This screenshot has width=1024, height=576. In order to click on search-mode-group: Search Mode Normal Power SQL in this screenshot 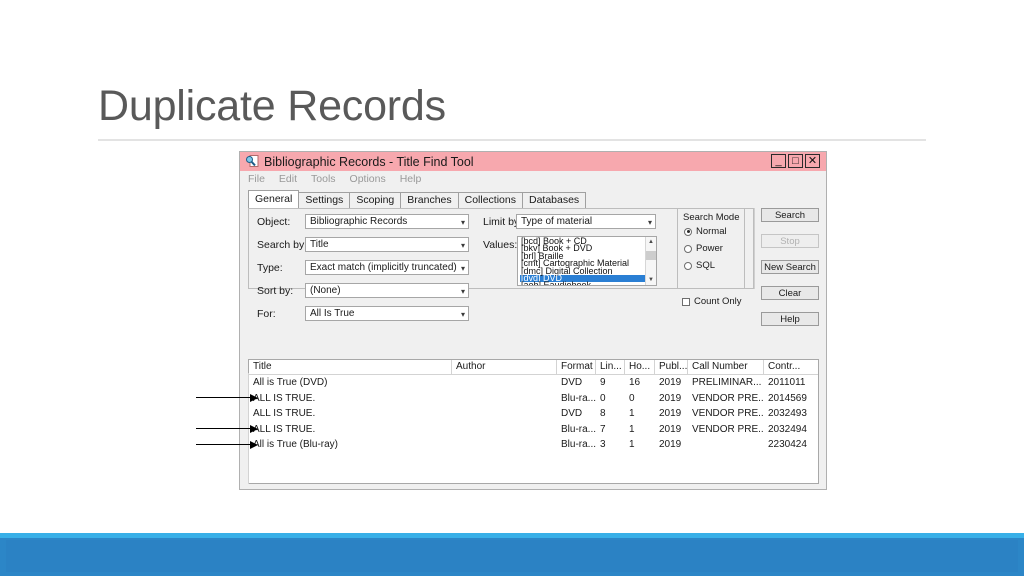, I will do `click(711, 248)`.